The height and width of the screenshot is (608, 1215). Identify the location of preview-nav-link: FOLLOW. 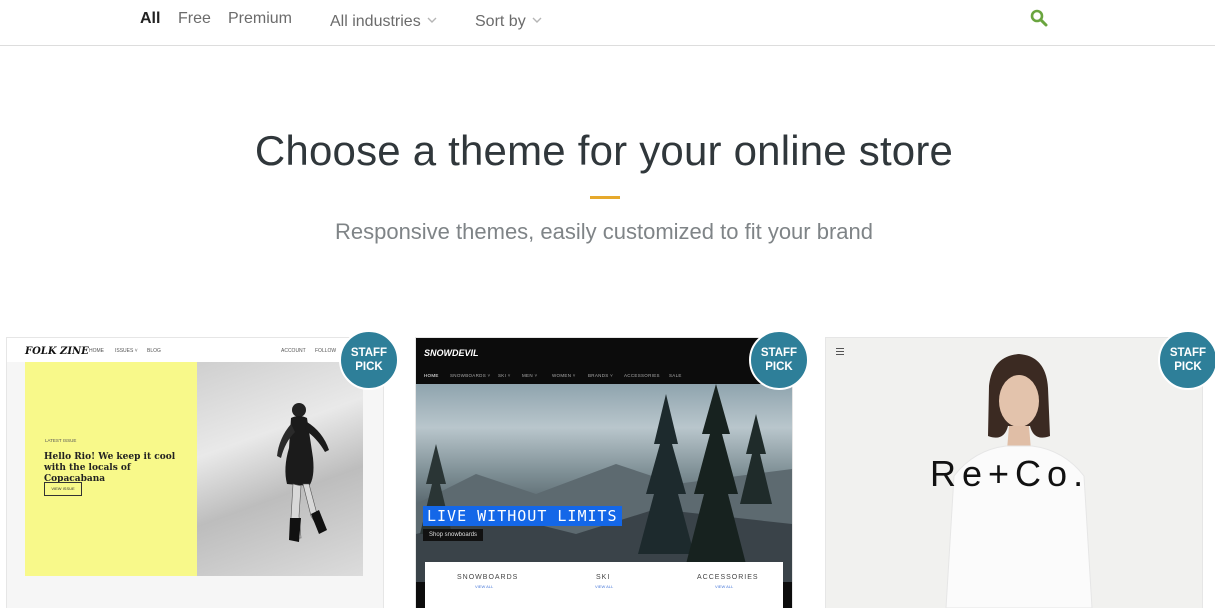
(326, 351).